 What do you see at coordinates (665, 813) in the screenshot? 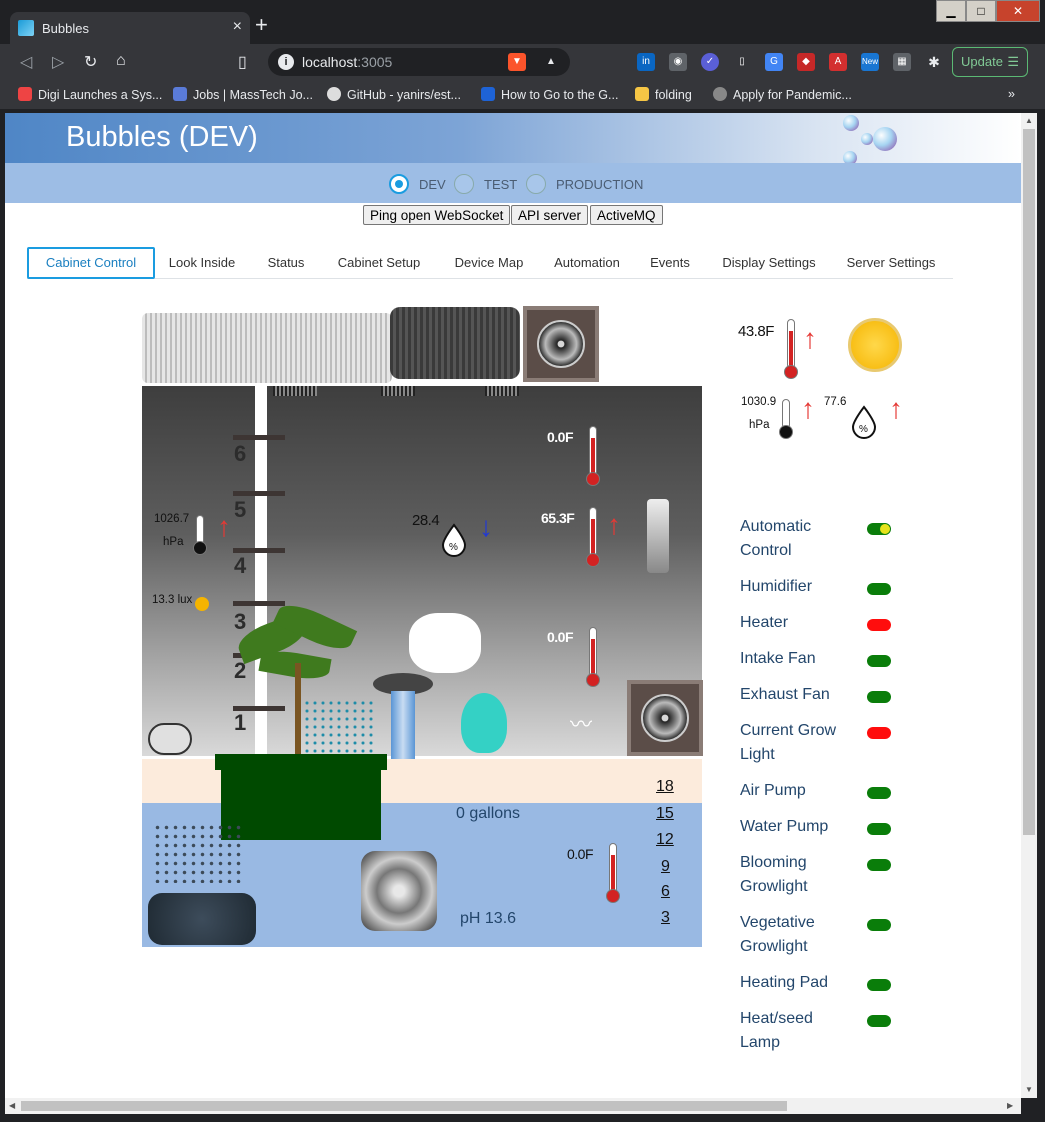
I see `water-level-mark: 15` at bounding box center [665, 813].